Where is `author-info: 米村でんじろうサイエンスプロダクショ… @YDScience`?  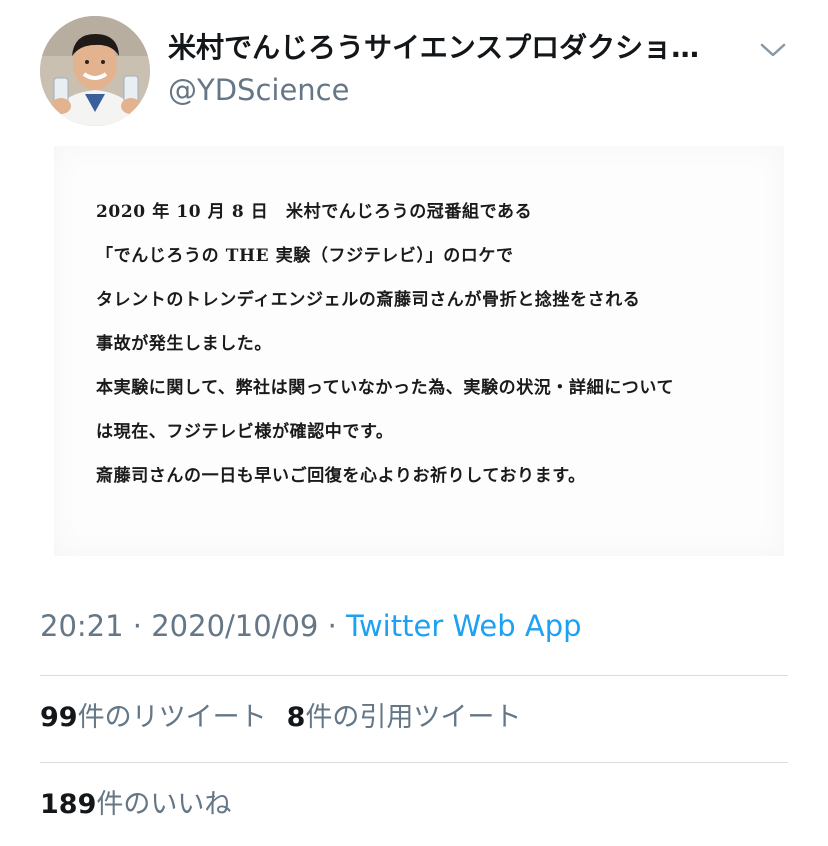 author-info: 米村でんじろうサイエンスプロダクショ… @YDScience is located at coordinates (458, 68).